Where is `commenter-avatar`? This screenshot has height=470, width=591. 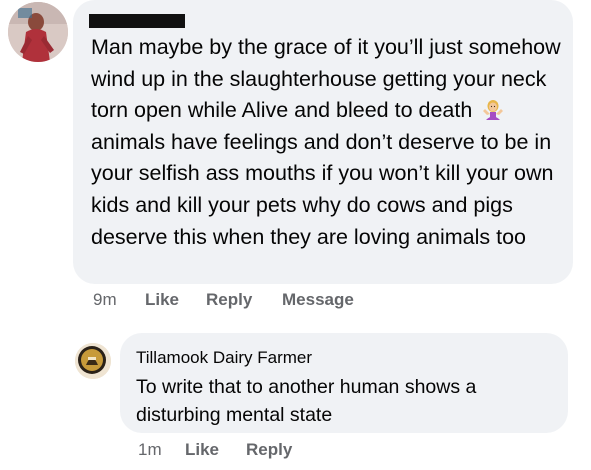 commenter-avatar is located at coordinates (38, 32).